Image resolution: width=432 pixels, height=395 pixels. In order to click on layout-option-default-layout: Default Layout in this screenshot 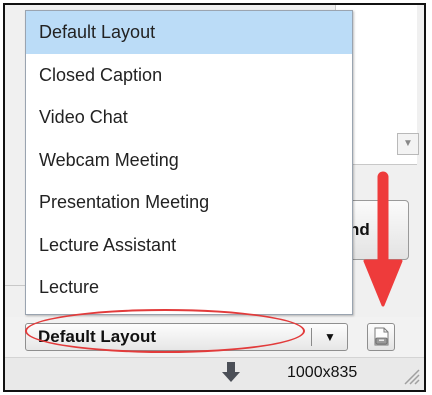, I will do `click(189, 32)`.